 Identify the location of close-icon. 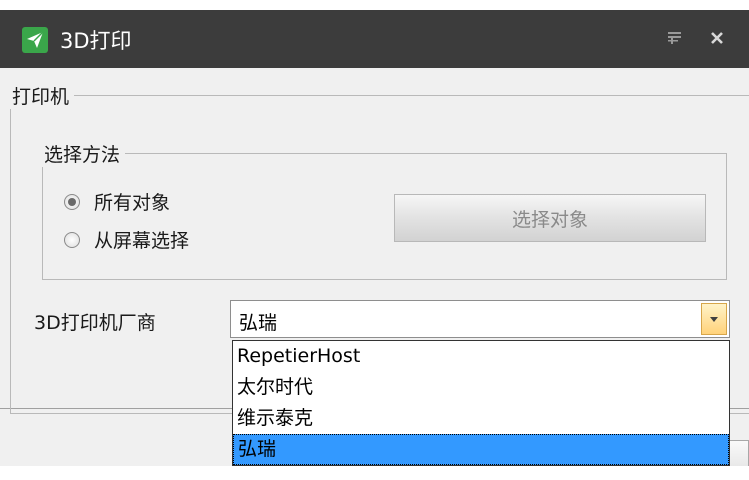
(717, 38).